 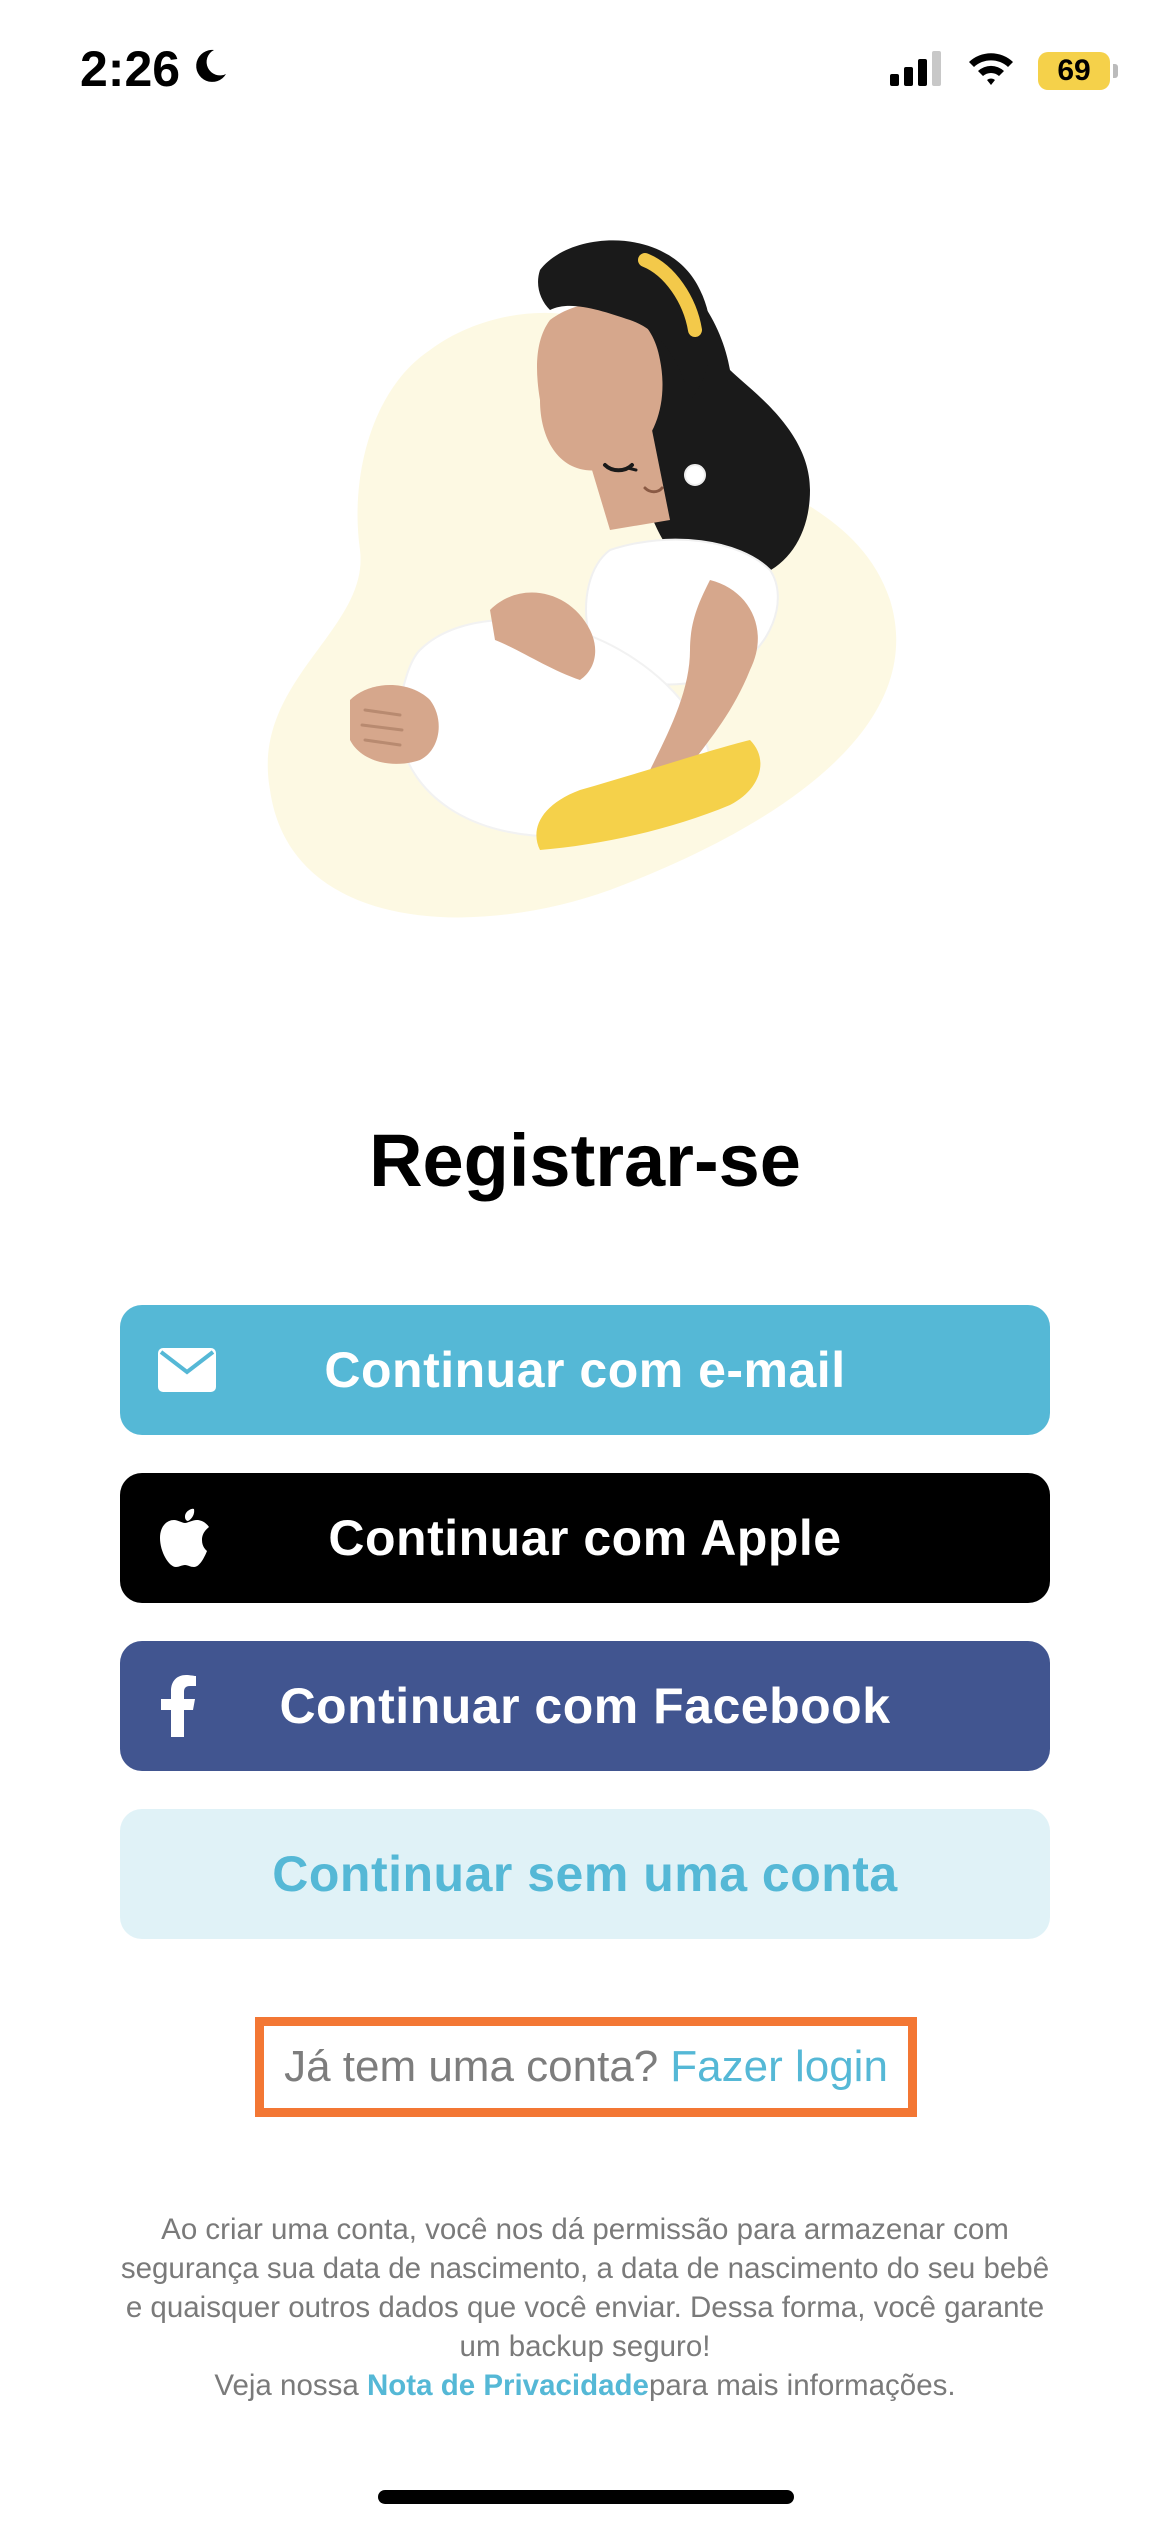 What do you see at coordinates (802, 2385) in the screenshot?
I see `privacy-suffix: para mais informações.` at bounding box center [802, 2385].